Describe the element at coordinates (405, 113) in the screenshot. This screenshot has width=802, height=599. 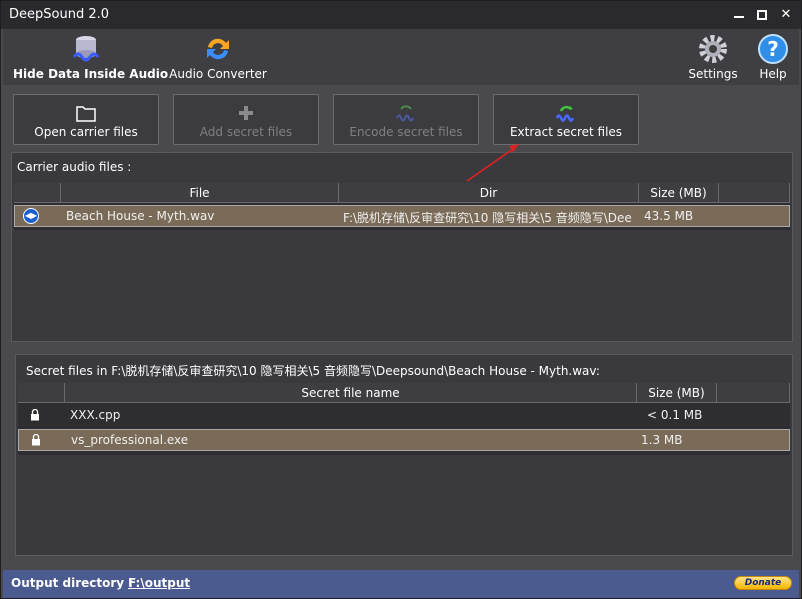
I see `encode-icon` at that location.